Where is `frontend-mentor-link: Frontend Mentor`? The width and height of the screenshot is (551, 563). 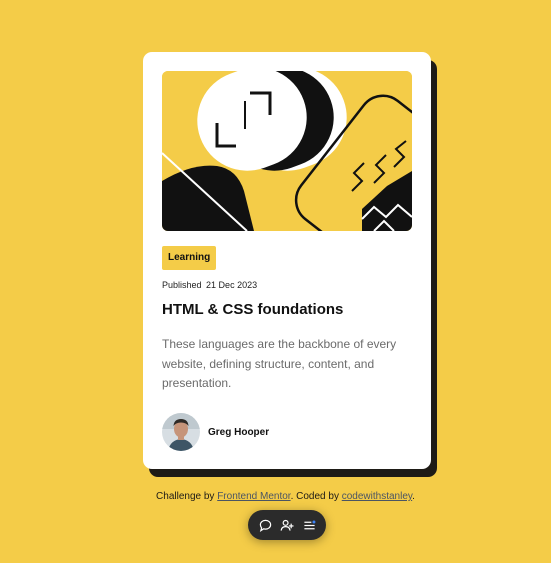 frontend-mentor-link: Frontend Mentor is located at coordinates (253, 496).